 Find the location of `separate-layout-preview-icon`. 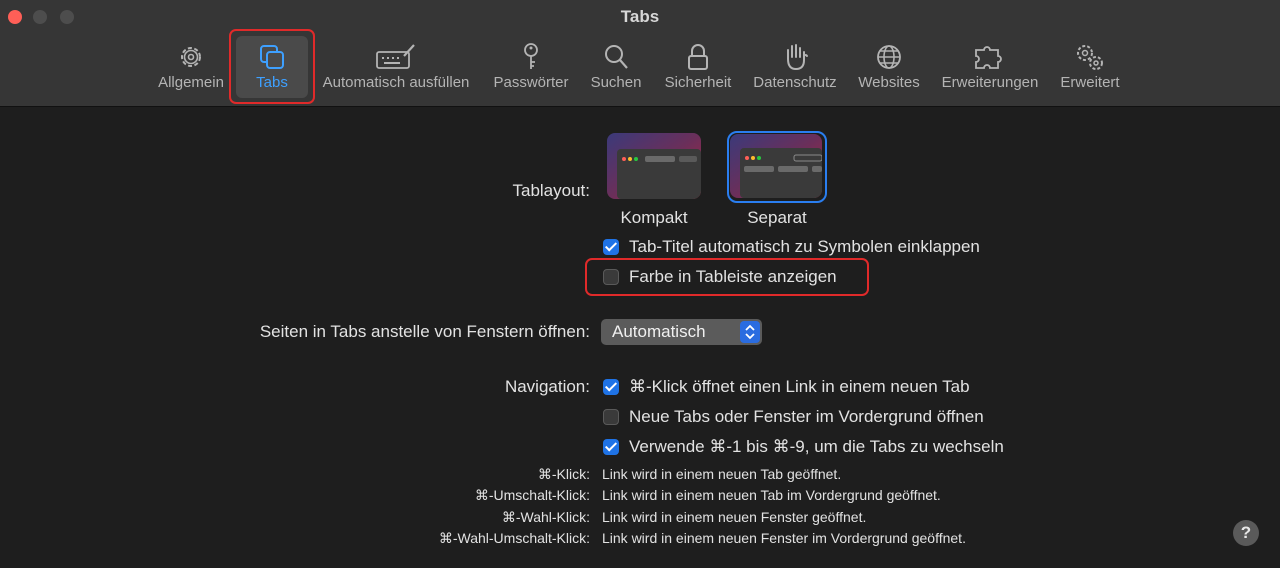

separate-layout-preview-icon is located at coordinates (776, 166).